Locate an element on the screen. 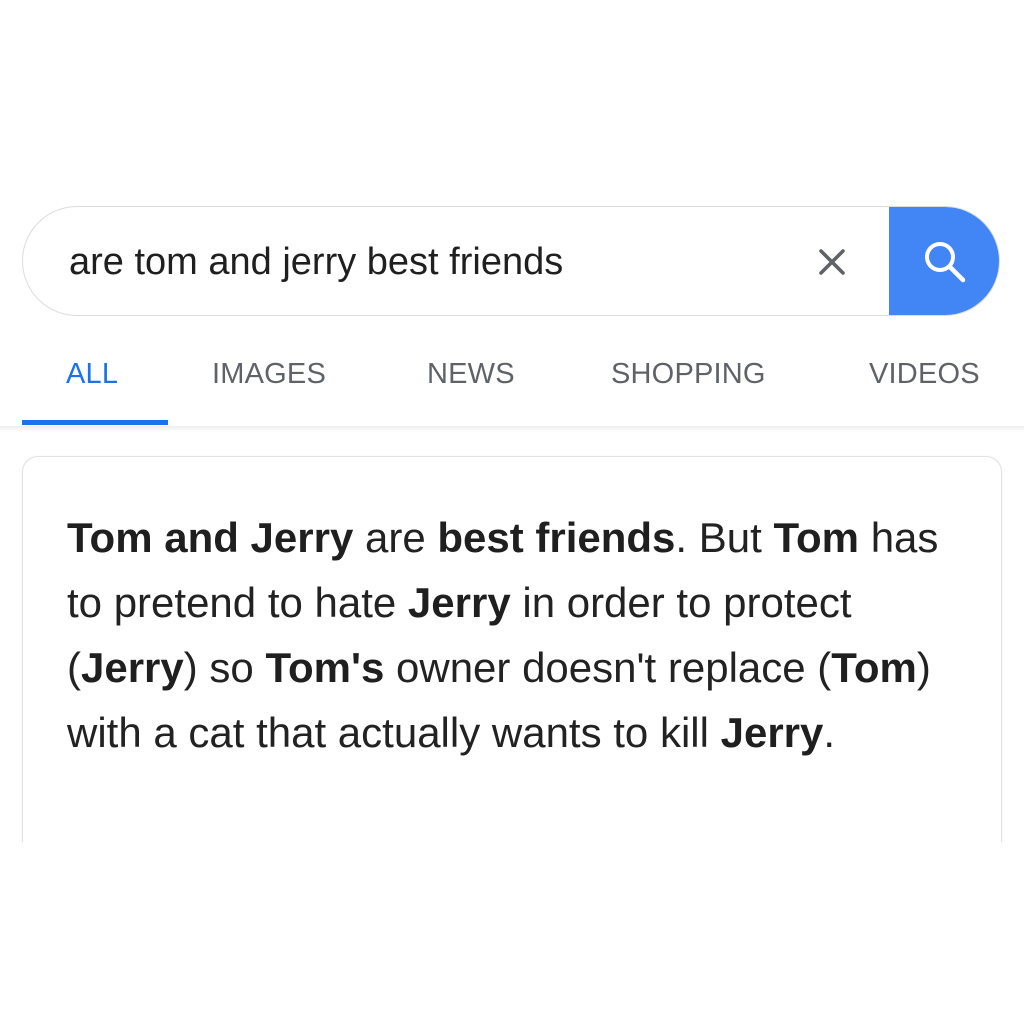 This screenshot has height=1024, width=1024. search-bar is located at coordinates (511, 261).